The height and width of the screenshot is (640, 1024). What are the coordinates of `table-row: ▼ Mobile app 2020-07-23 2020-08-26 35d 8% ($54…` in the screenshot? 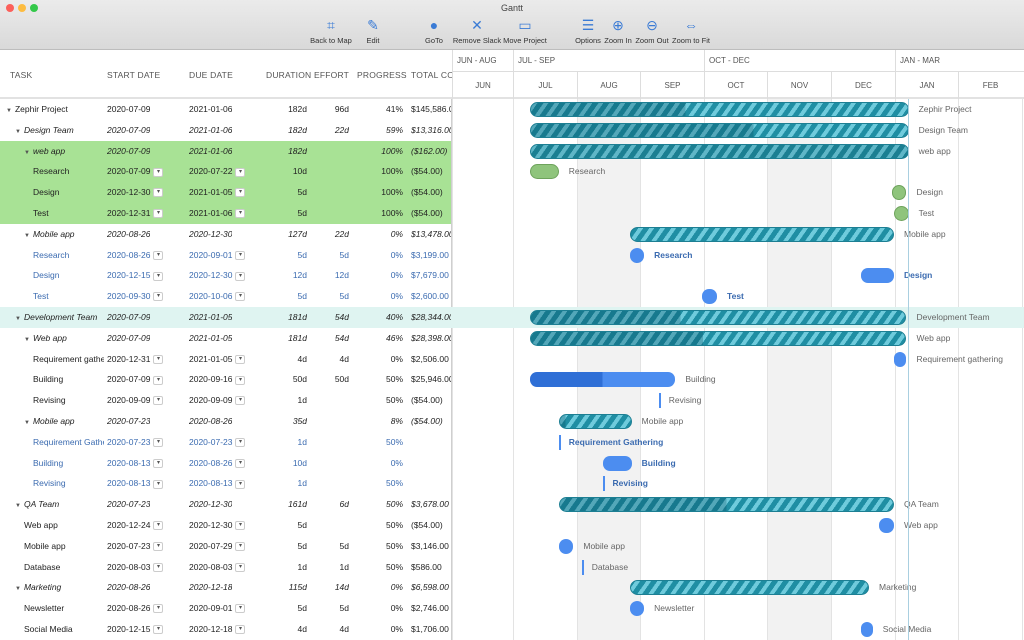 It's located at (512, 421).